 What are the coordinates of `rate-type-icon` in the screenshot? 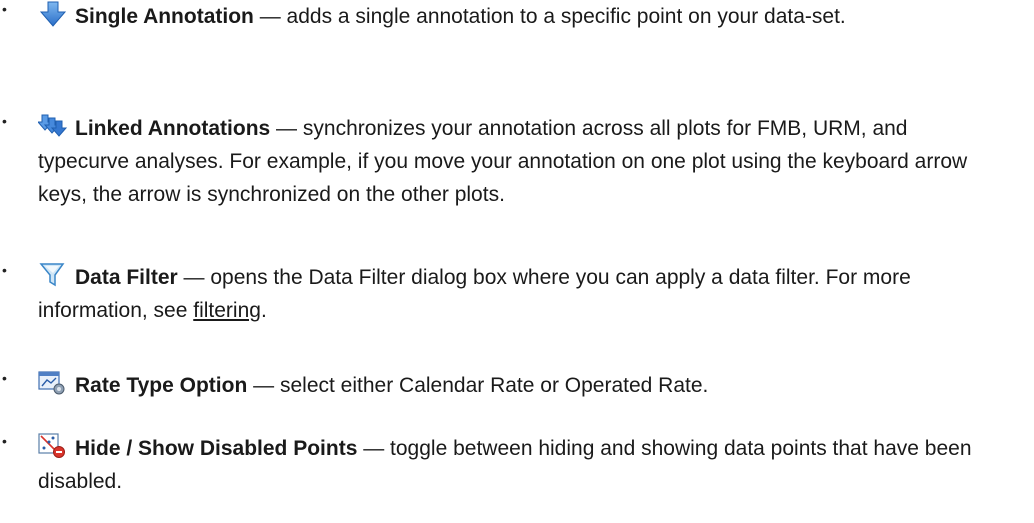 It's located at (53, 383).